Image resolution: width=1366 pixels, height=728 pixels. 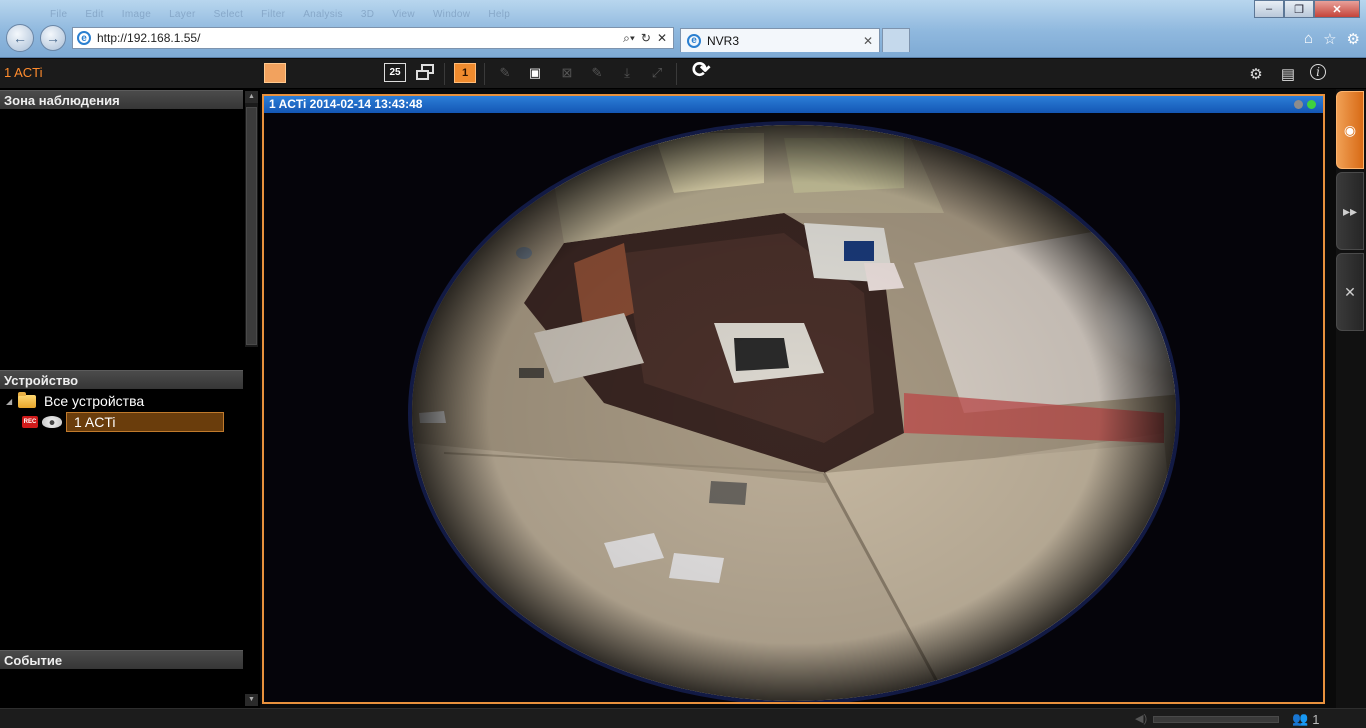 I want to click on layout-2x2-button, so click(x=305, y=73).